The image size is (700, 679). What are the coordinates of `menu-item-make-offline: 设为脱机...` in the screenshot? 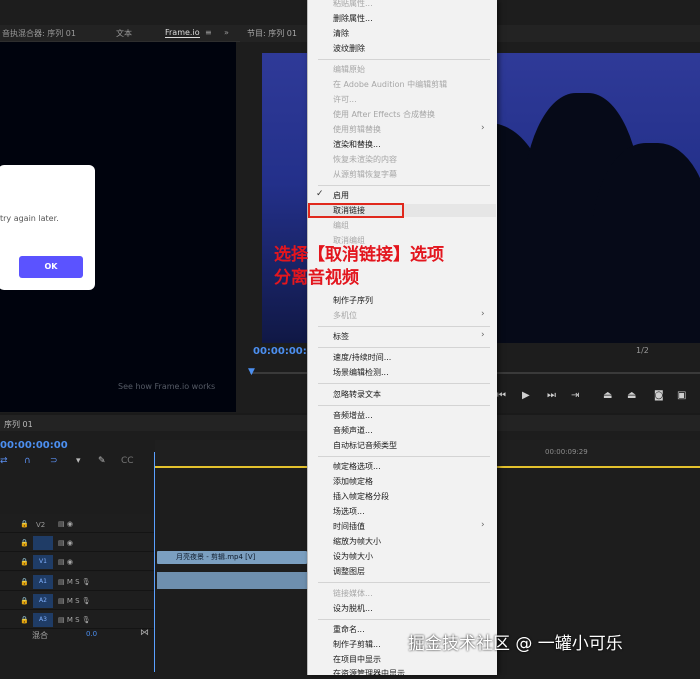 It's located at (353, 608).